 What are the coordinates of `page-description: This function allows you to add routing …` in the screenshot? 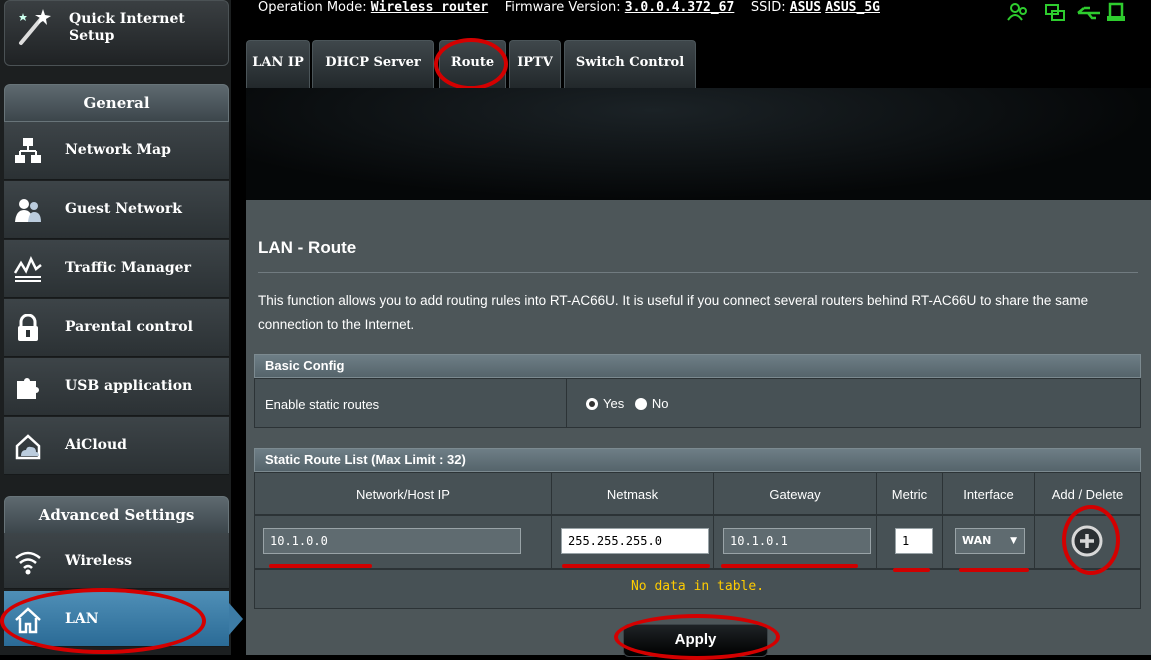 It's located at (673, 312).